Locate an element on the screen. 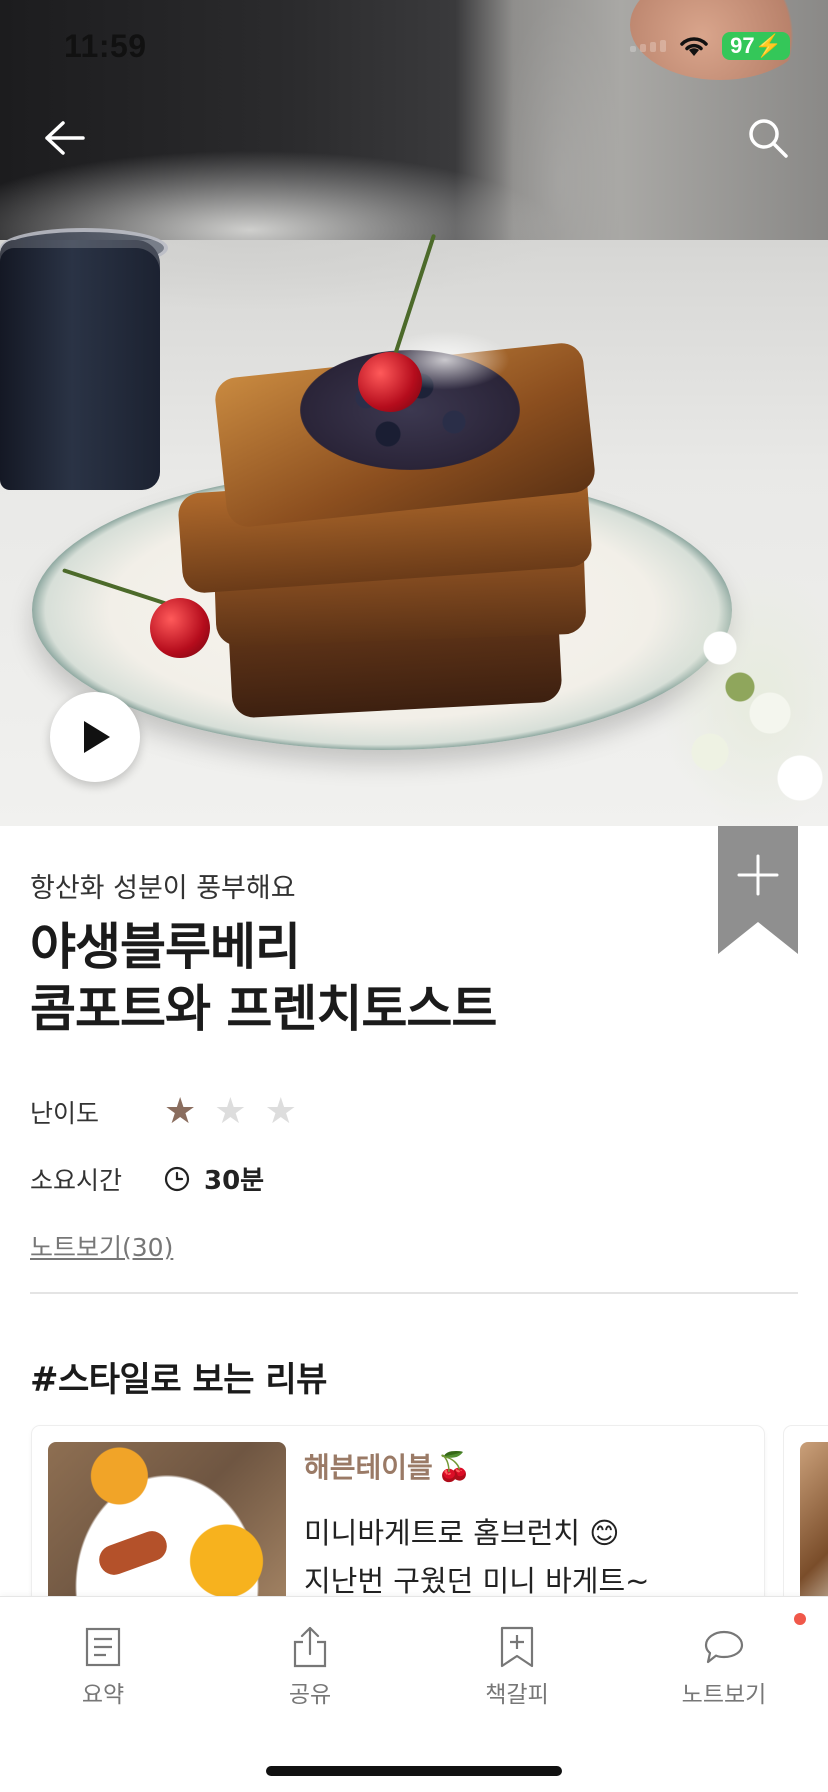 This screenshot has height=1792, width=828. divider is located at coordinates (414, 1293).